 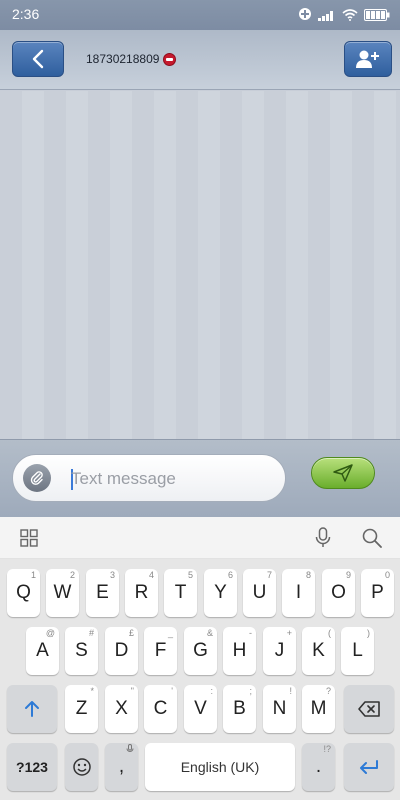 What do you see at coordinates (62, 593) in the screenshot?
I see `key-w: W2` at bounding box center [62, 593].